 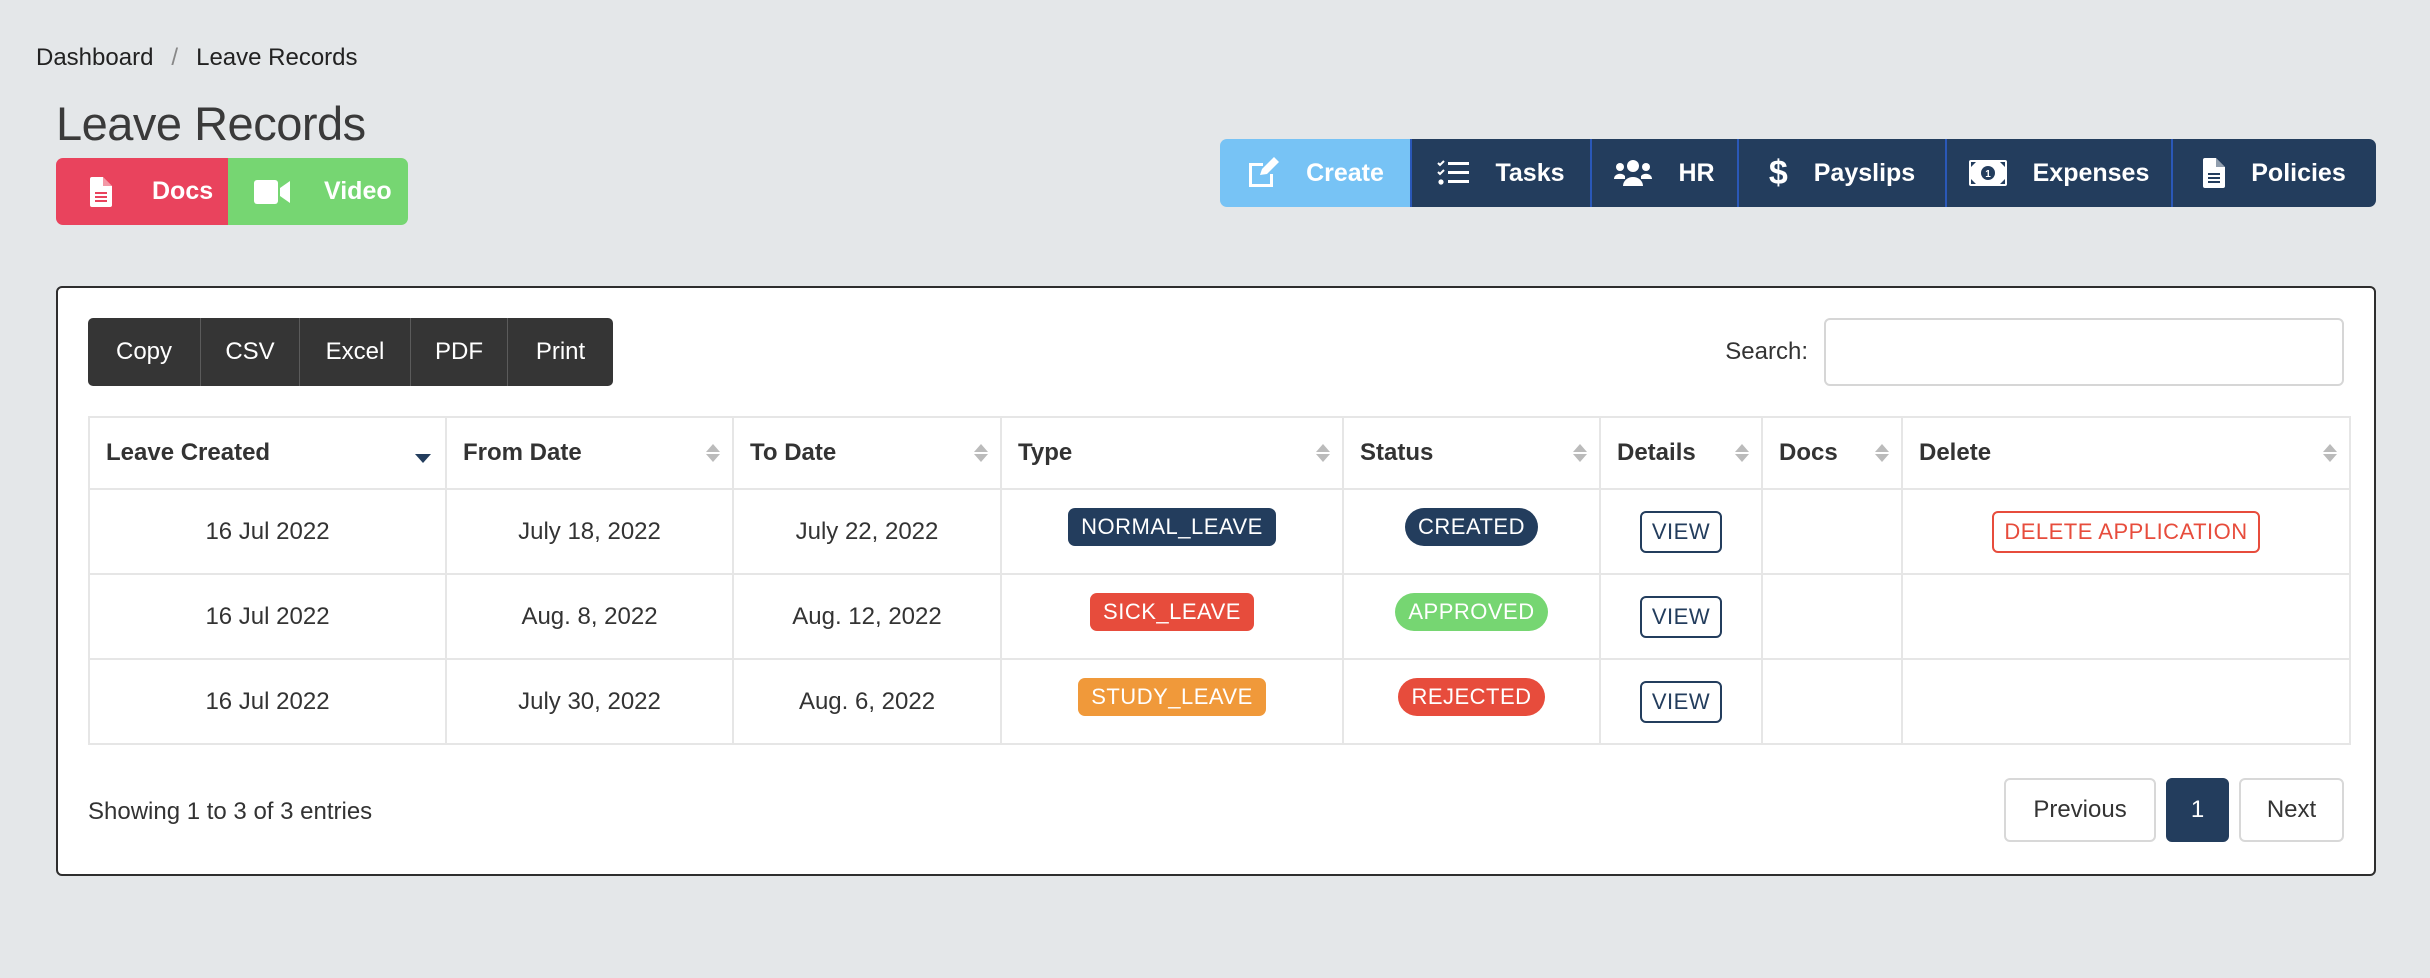 What do you see at coordinates (1778, 172) in the screenshot?
I see `dollar-icon: $` at bounding box center [1778, 172].